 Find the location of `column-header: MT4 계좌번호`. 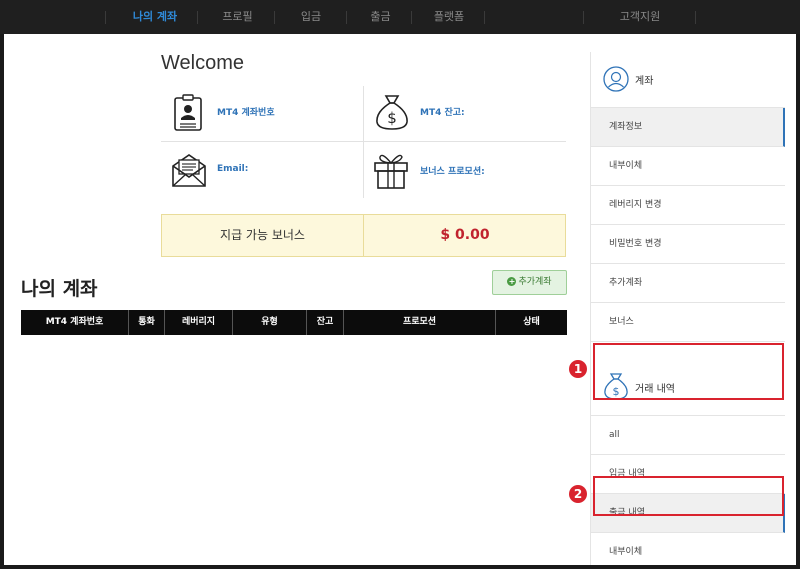

column-header: MT4 계좌번호 is located at coordinates (75, 322).